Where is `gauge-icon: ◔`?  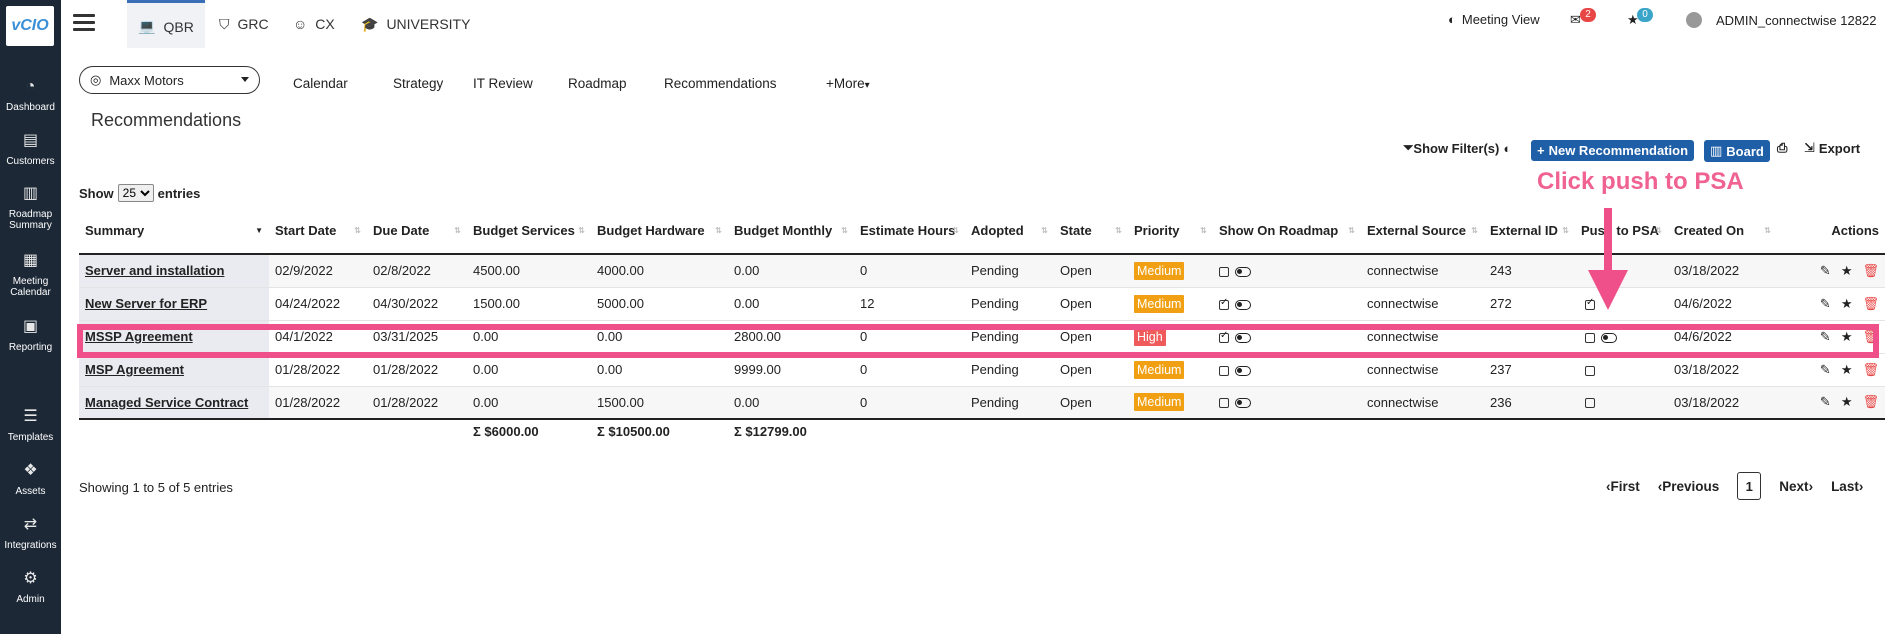
gauge-icon: ◔ is located at coordinates (30, 86).